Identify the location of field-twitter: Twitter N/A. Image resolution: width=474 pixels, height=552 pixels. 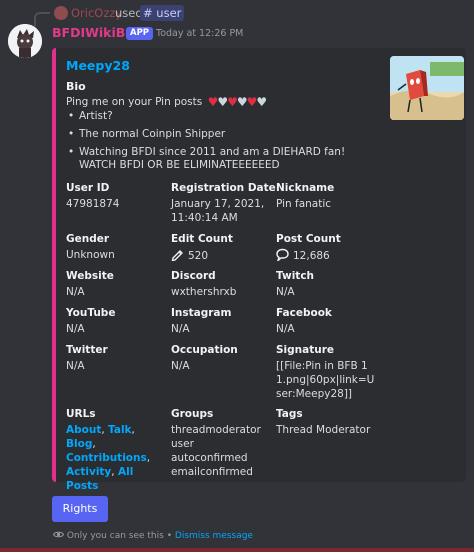
(118, 358).